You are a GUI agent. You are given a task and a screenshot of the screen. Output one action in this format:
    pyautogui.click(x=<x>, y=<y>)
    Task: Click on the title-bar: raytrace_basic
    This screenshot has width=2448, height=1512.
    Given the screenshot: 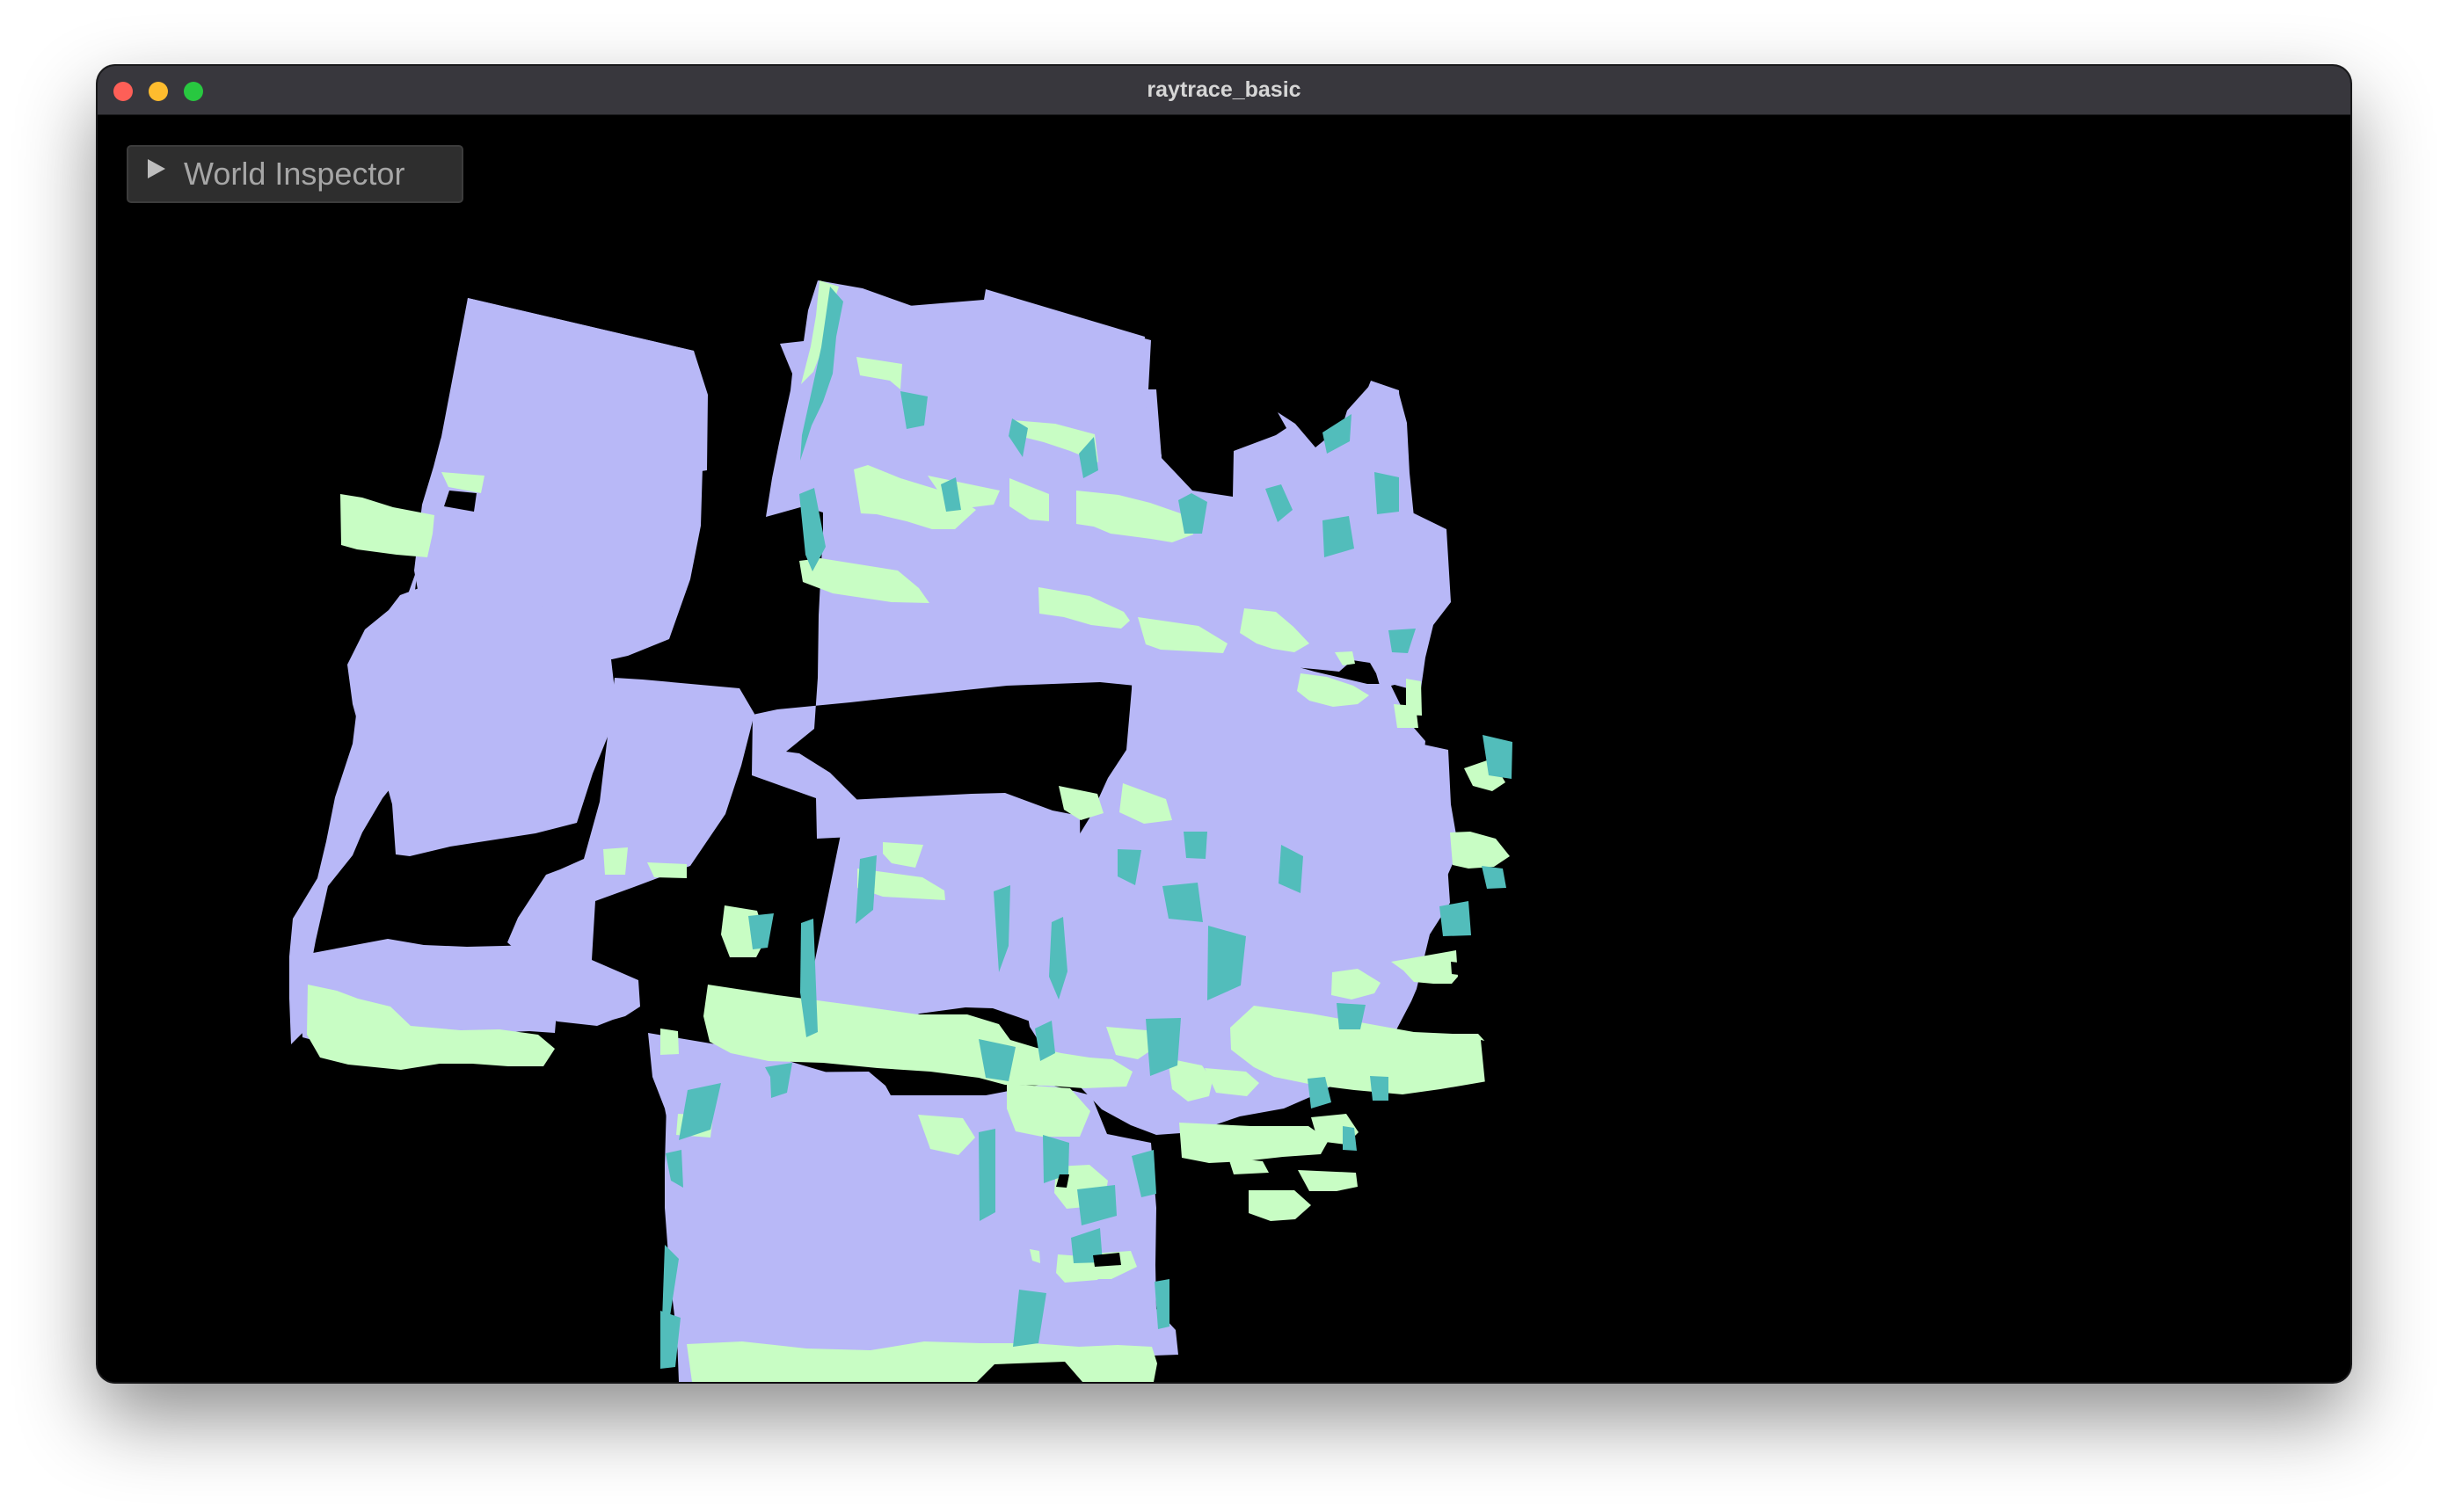 What is the action you would take?
    pyautogui.click(x=1224, y=91)
    